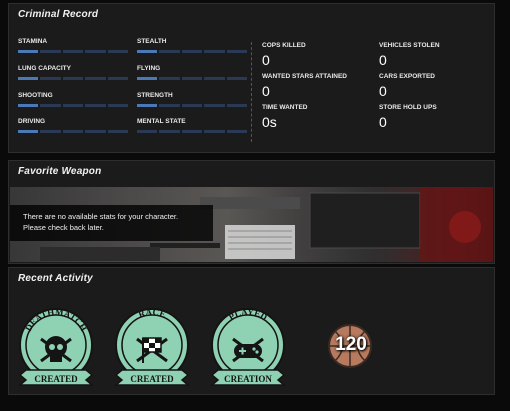  What do you see at coordinates (409, 55) in the screenshot?
I see `stat-vehicles-stolen: VEHICLES STOLEN 0` at bounding box center [409, 55].